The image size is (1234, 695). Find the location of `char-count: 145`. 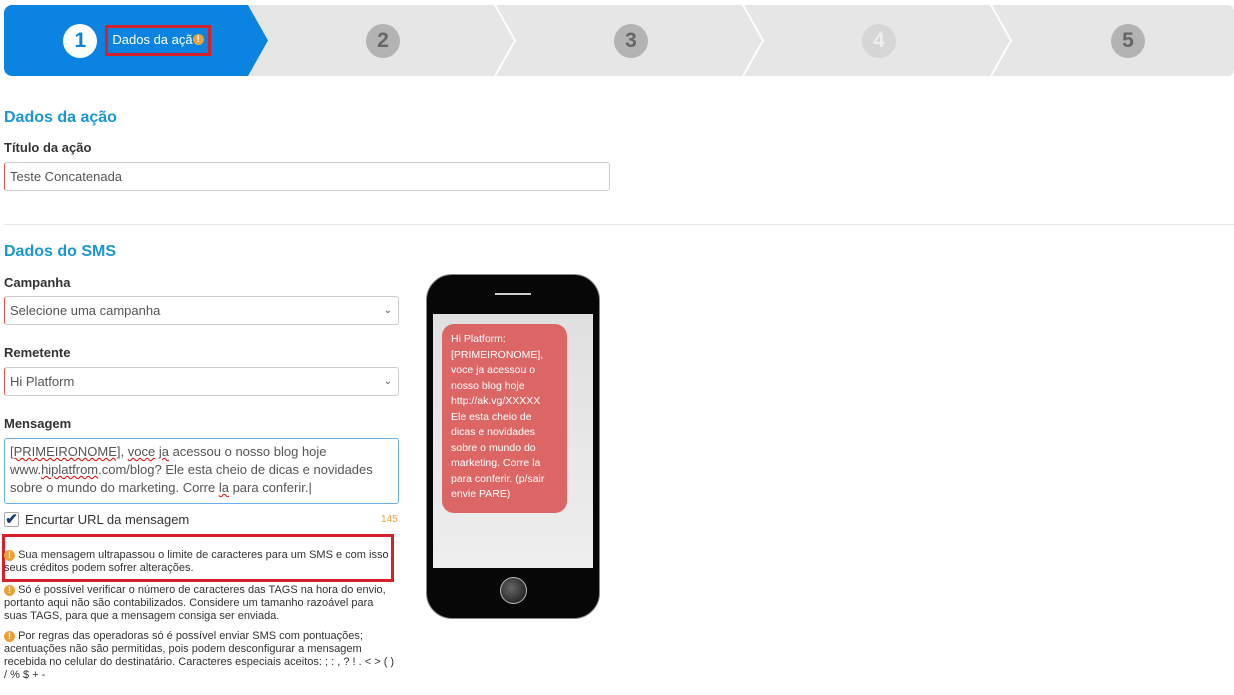

char-count: 145 is located at coordinates (389, 519).